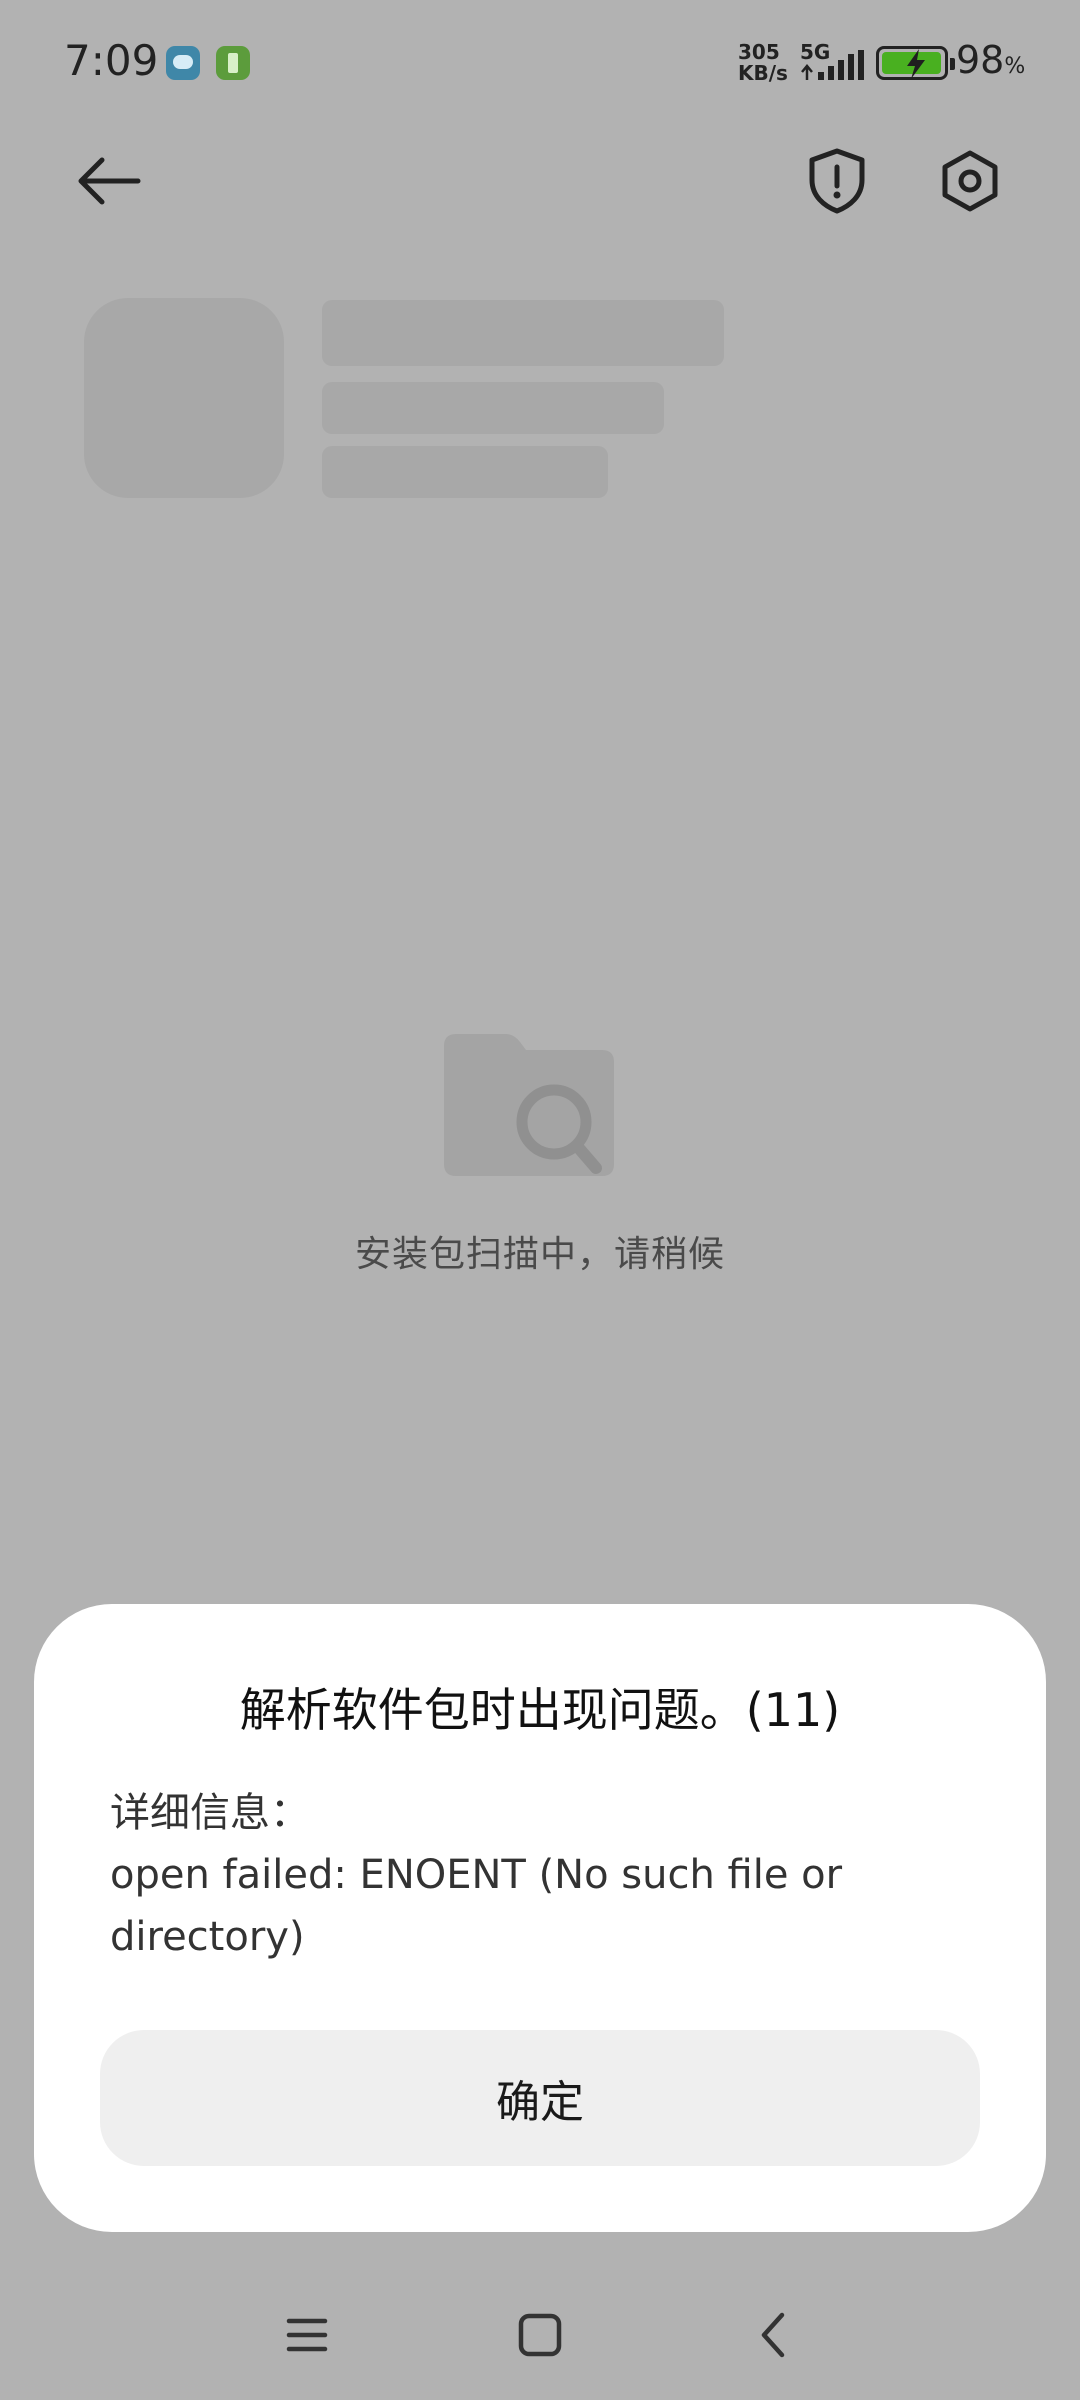  Describe the element at coordinates (523, 333) in the screenshot. I see `app-name-placeholder` at that location.